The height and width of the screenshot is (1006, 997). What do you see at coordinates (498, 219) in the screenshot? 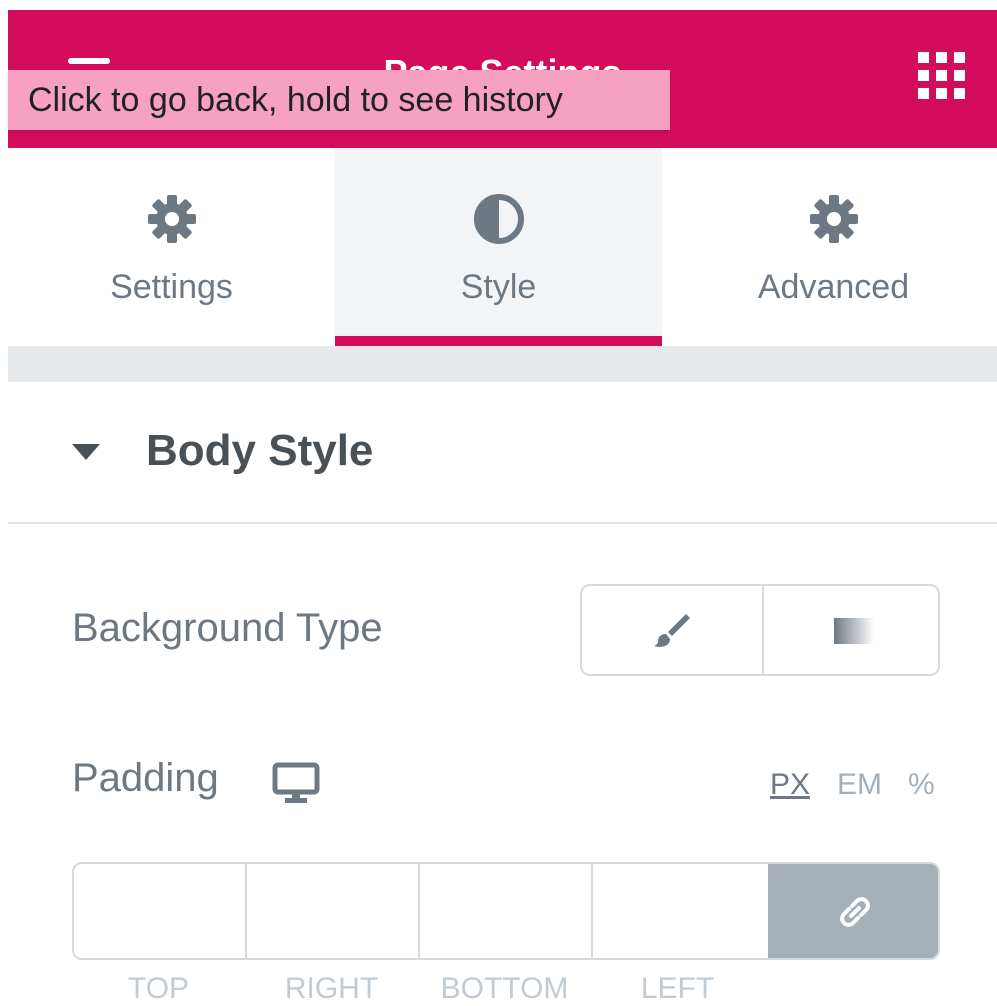
I see `half-circle-icon` at bounding box center [498, 219].